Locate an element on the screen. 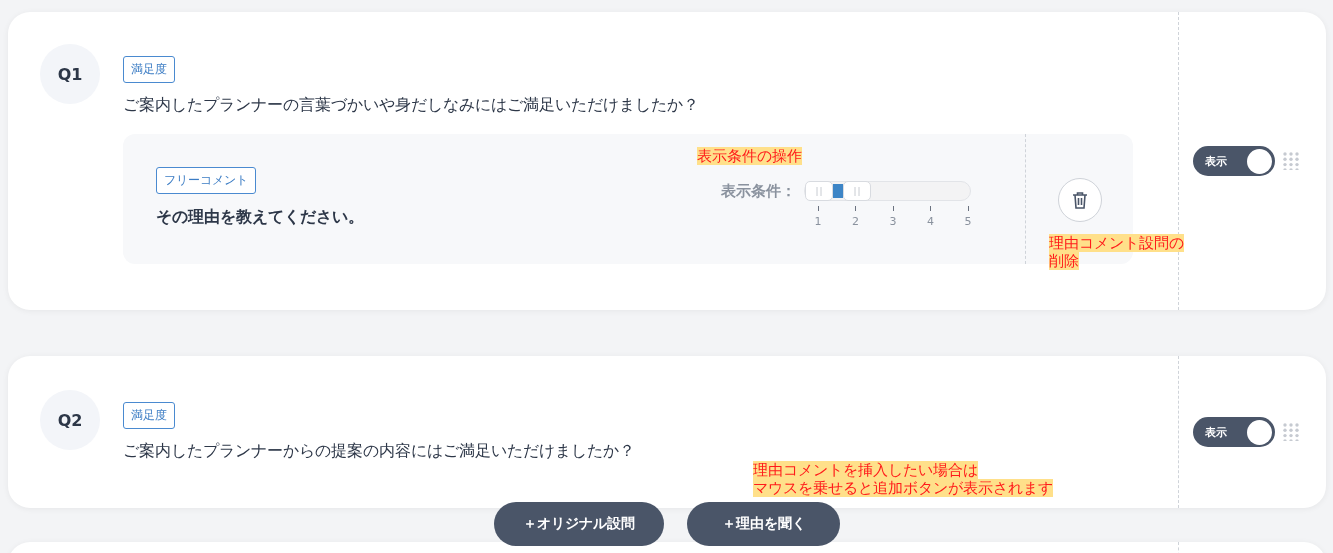 This screenshot has width=1333, height=553. annotation-note: 理由コメントを挿入したい場合は is located at coordinates (865, 470).